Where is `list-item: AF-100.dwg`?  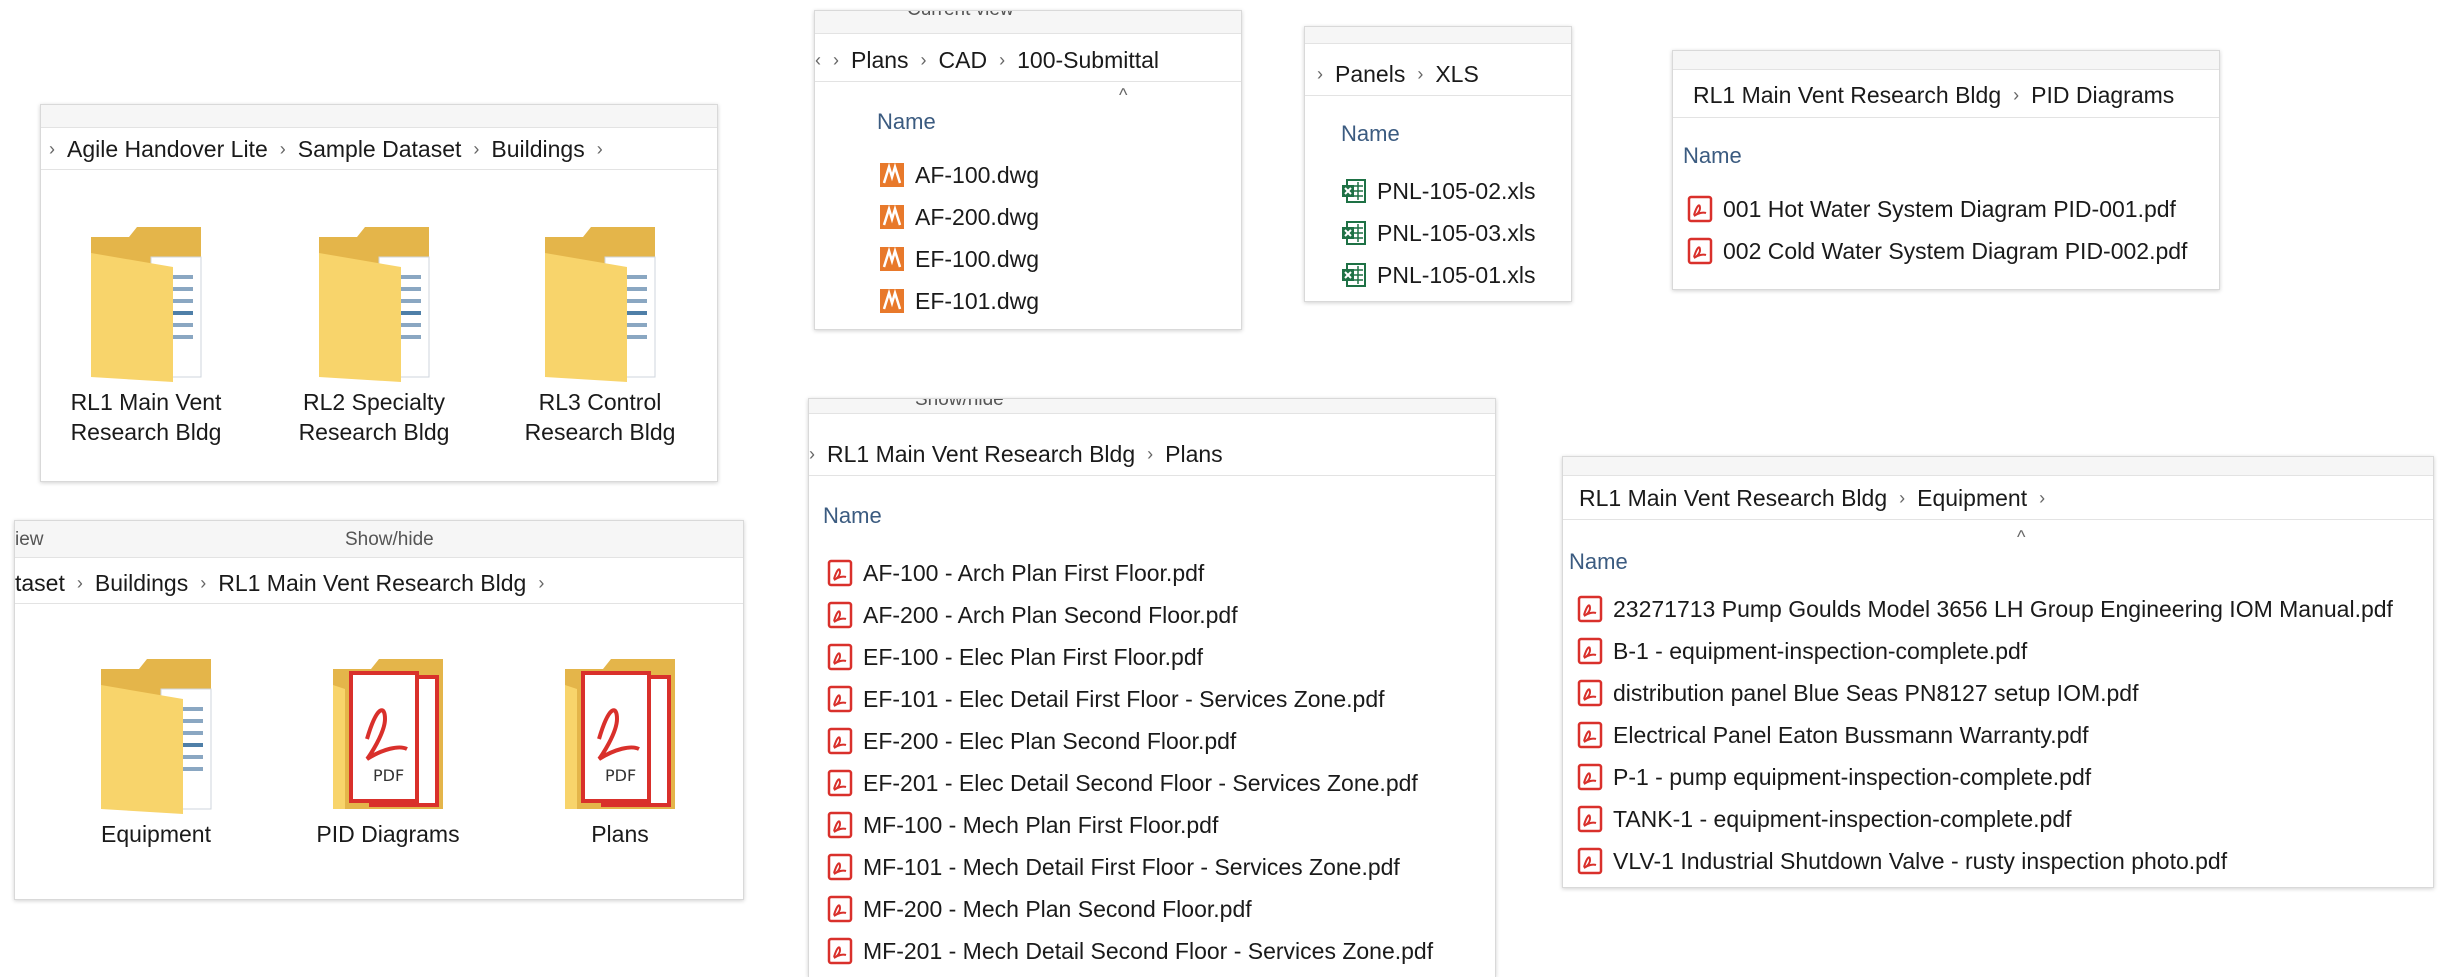 list-item: AF-100.dwg is located at coordinates (959, 175).